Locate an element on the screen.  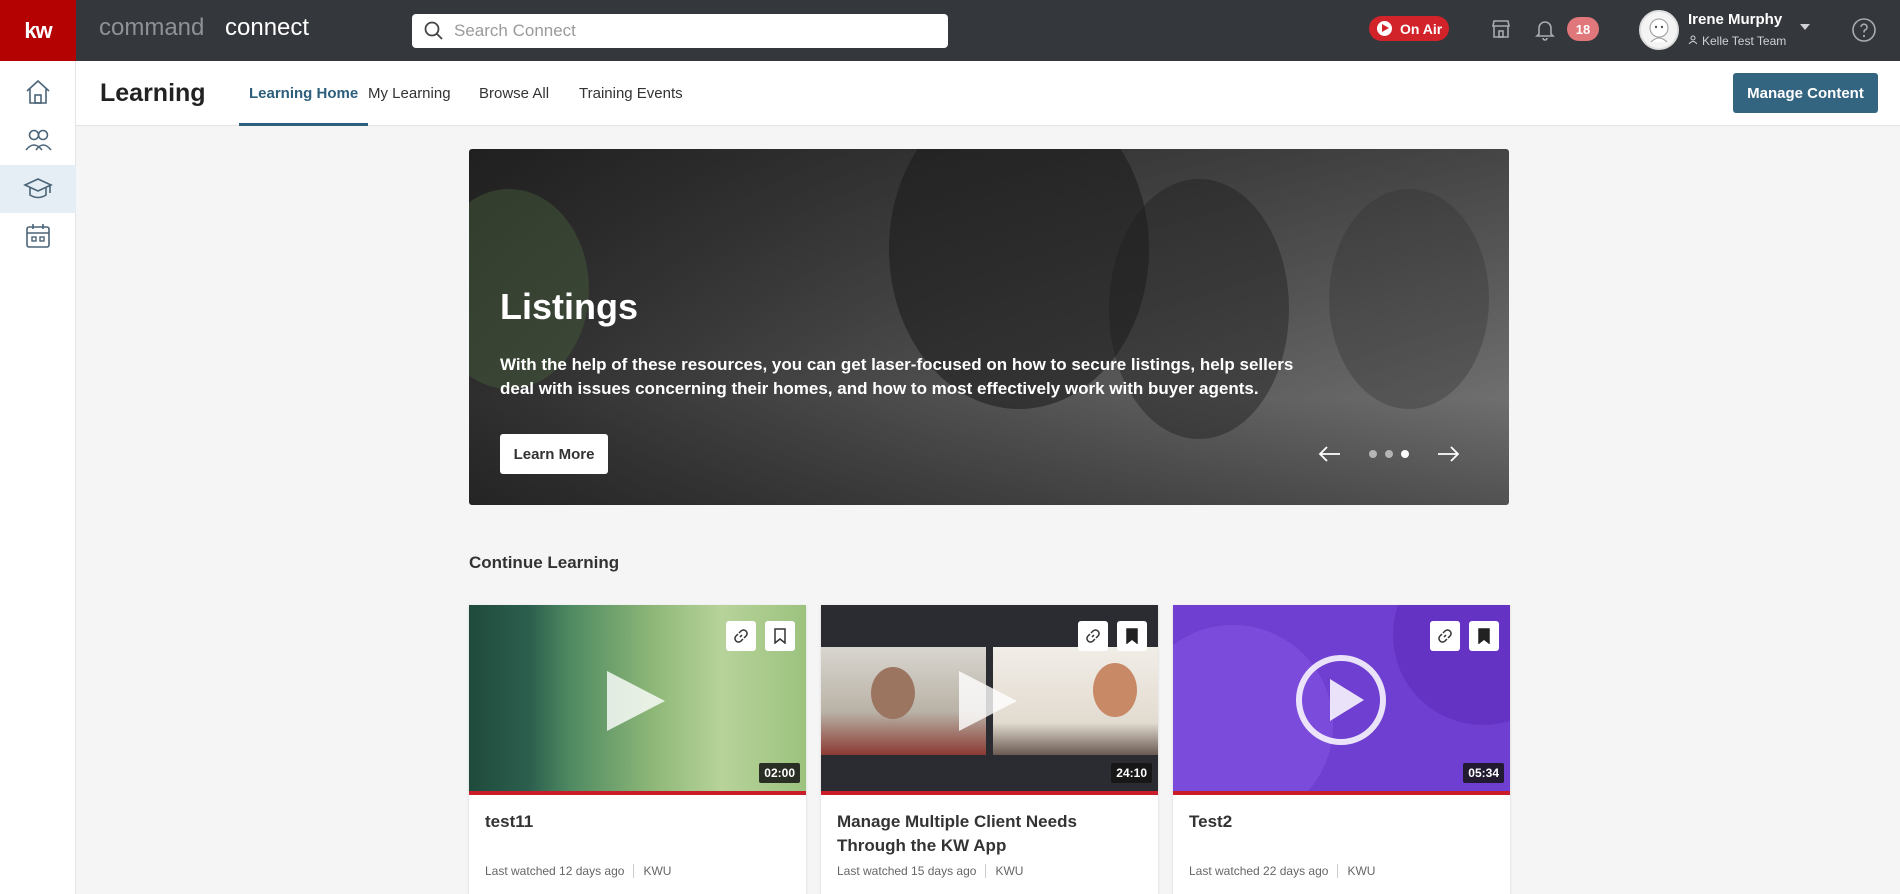
notifications-badge: 18 is located at coordinates (1583, 29).